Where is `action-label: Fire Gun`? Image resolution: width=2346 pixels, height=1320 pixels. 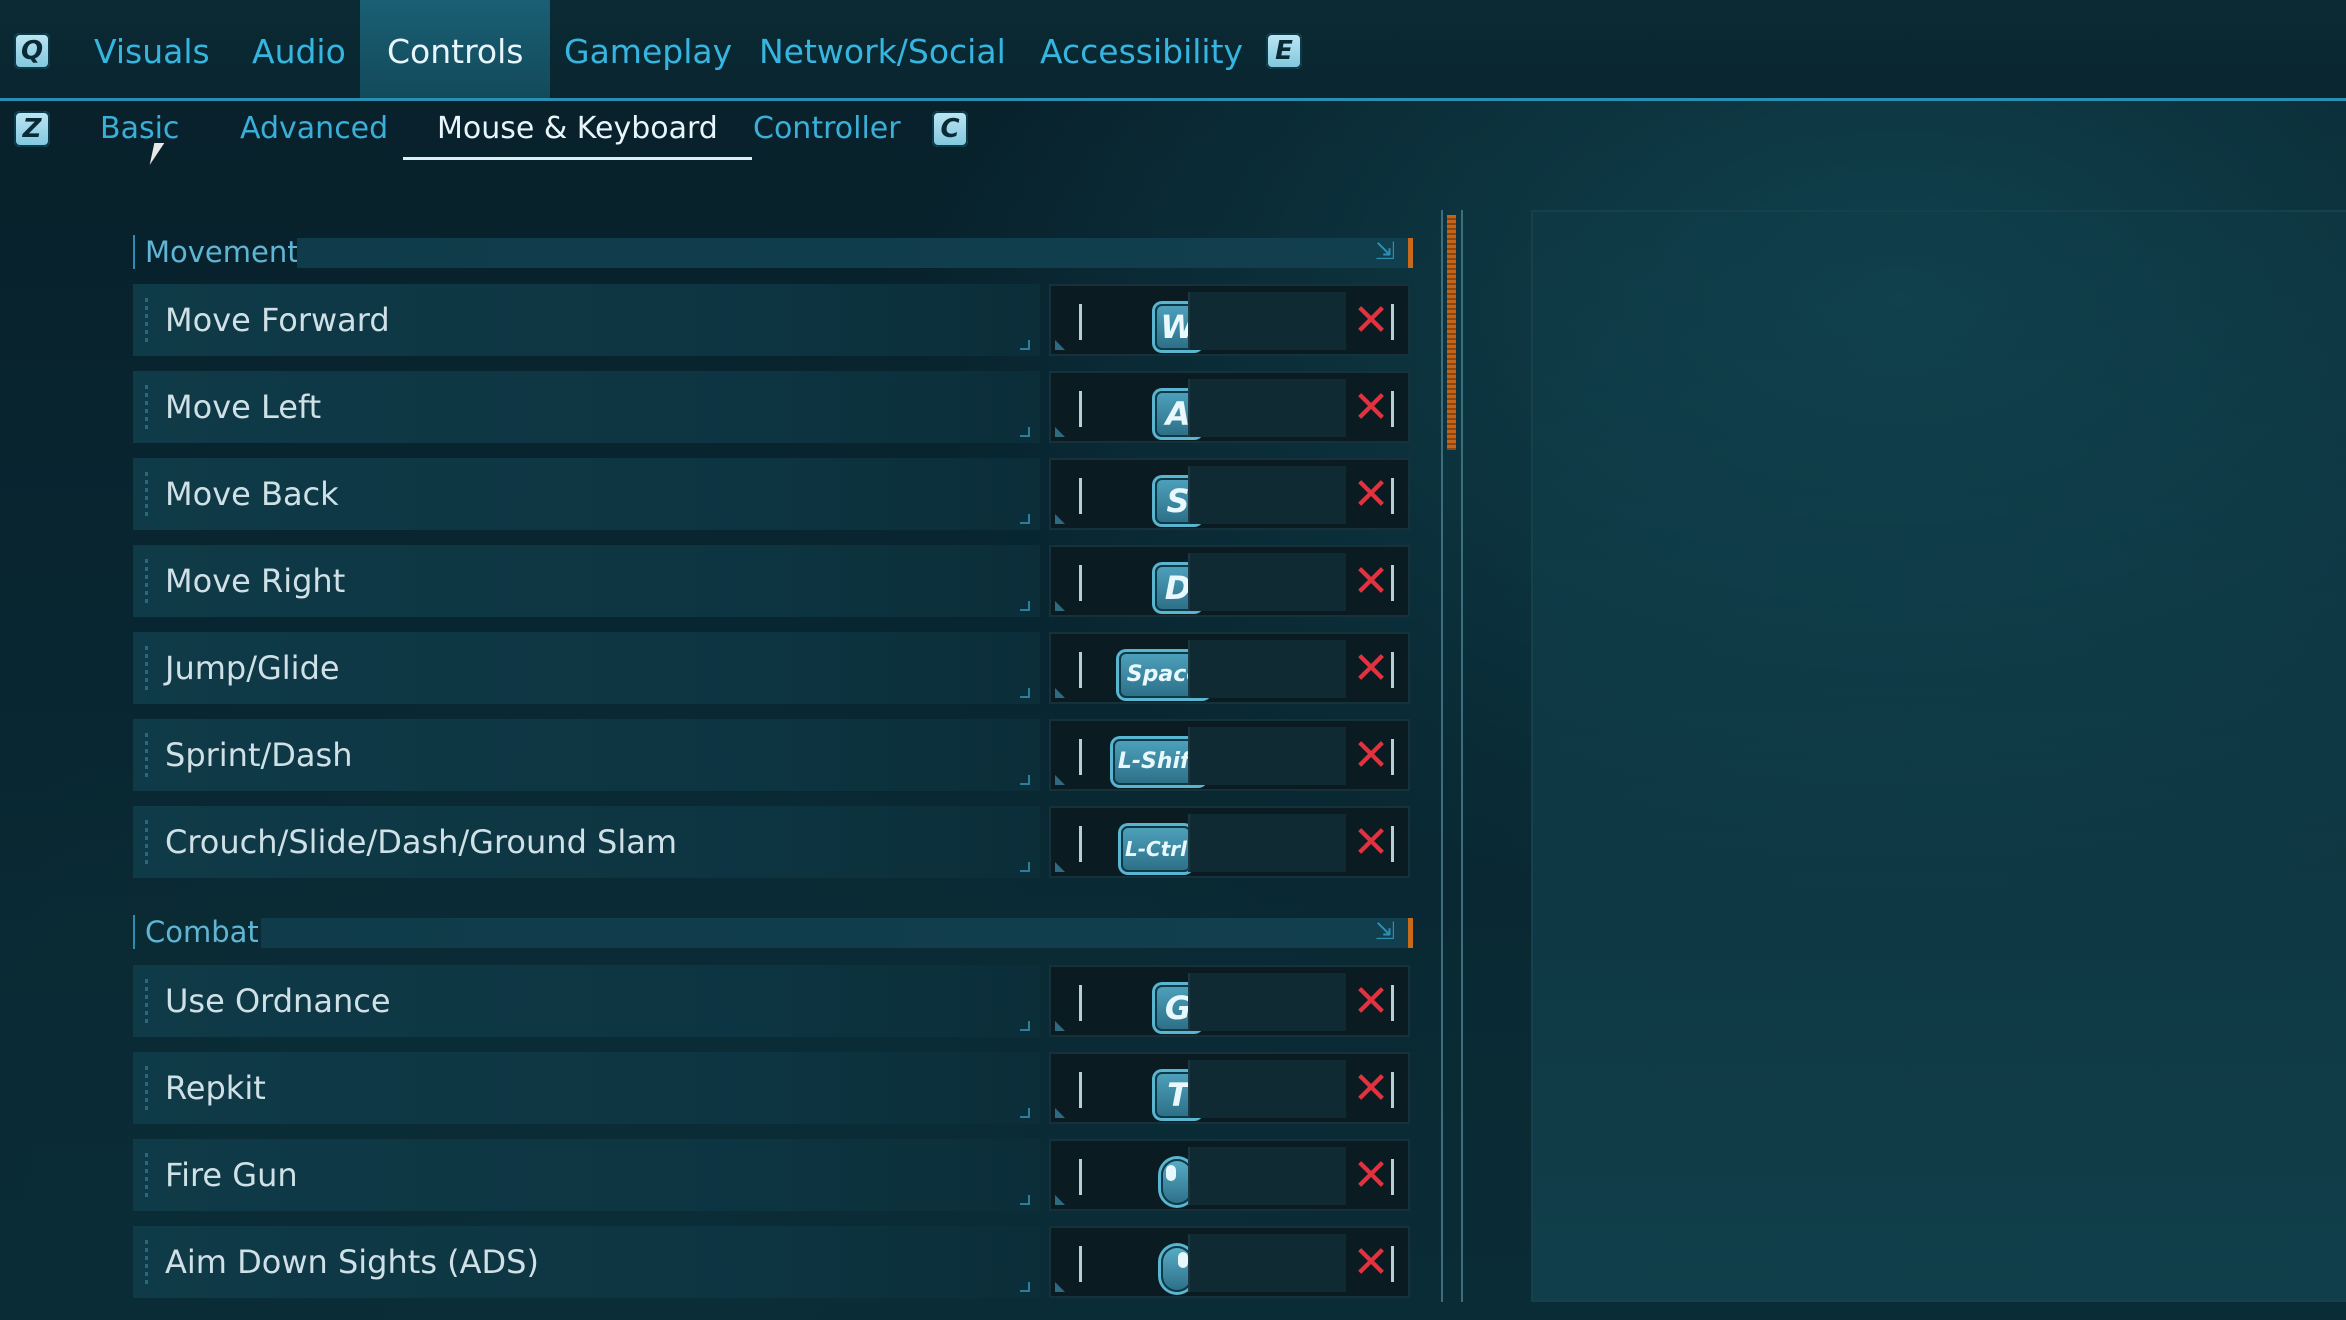
action-label: Fire Gun is located at coordinates (231, 1175).